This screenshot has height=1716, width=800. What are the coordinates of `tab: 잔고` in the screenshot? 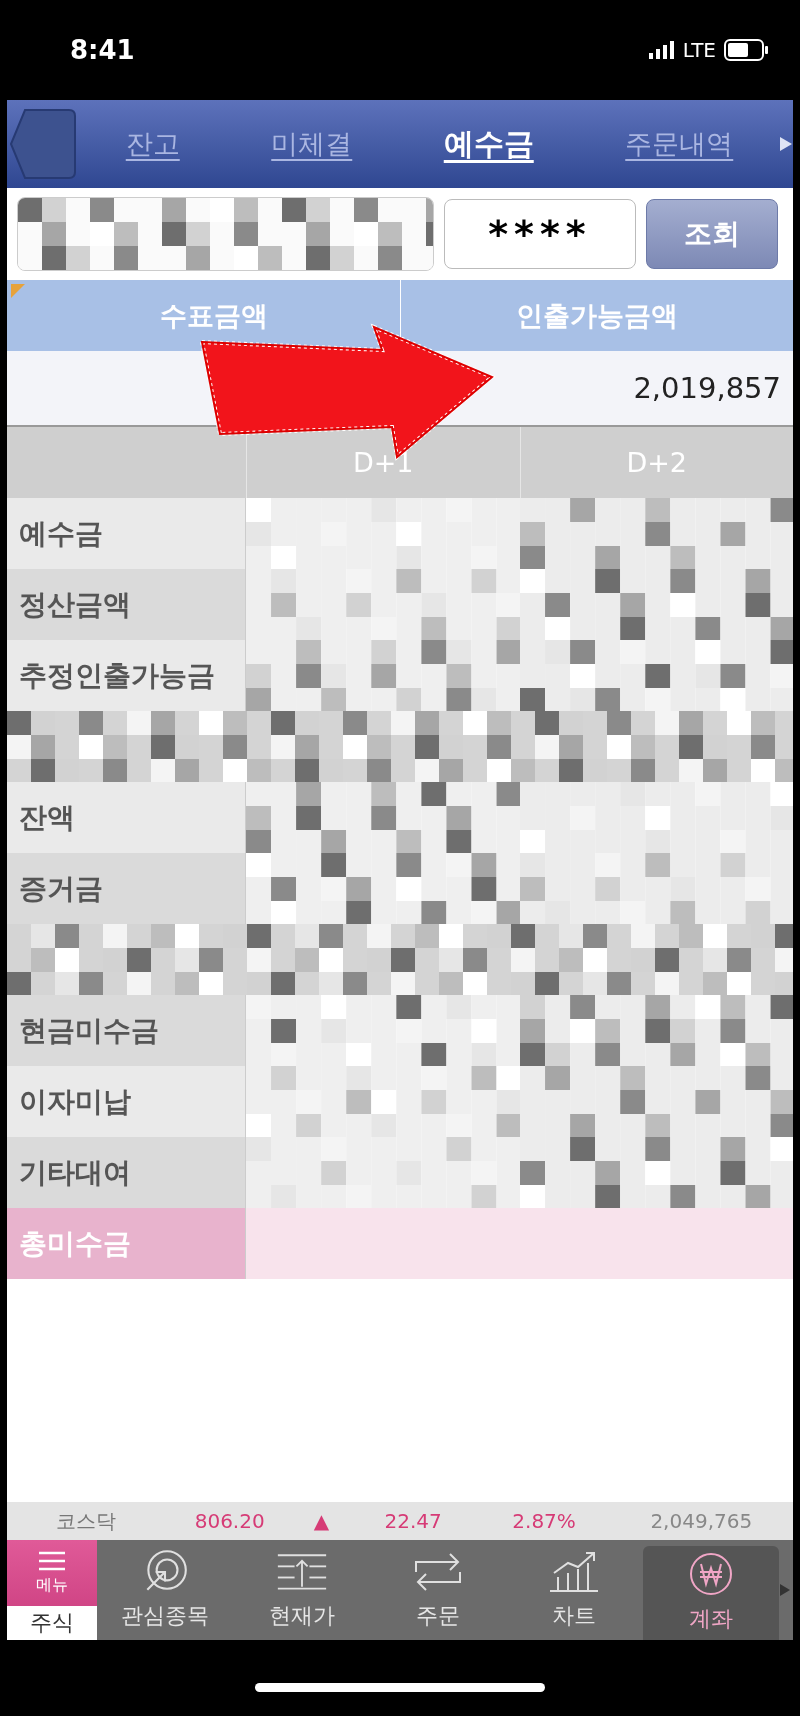 It's located at (152, 144).